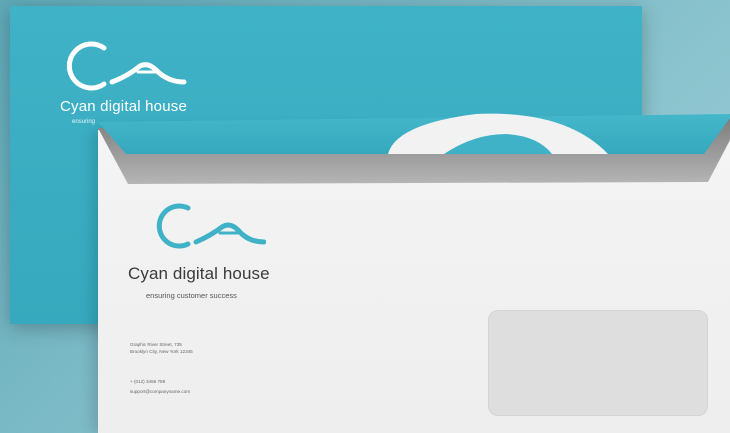 The height and width of the screenshot is (433, 730). Describe the element at coordinates (126, 66) in the screenshot. I see `back-cyan-logo-icon` at that location.